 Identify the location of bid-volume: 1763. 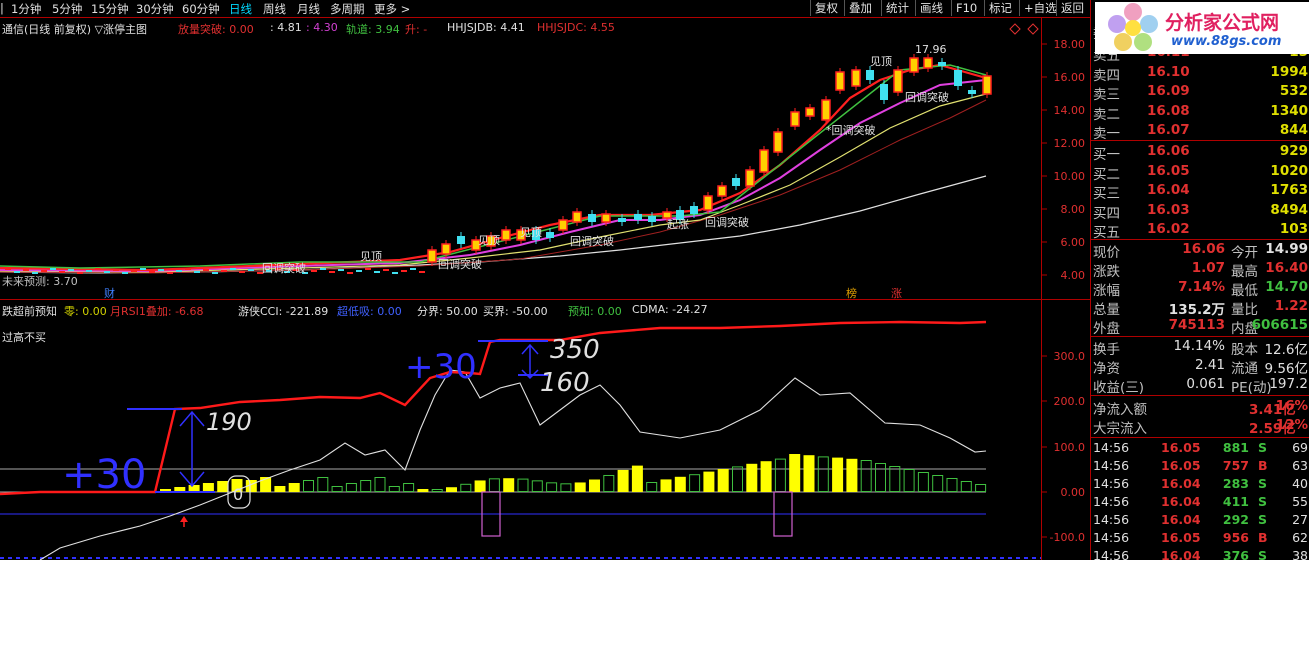
(1289, 190).